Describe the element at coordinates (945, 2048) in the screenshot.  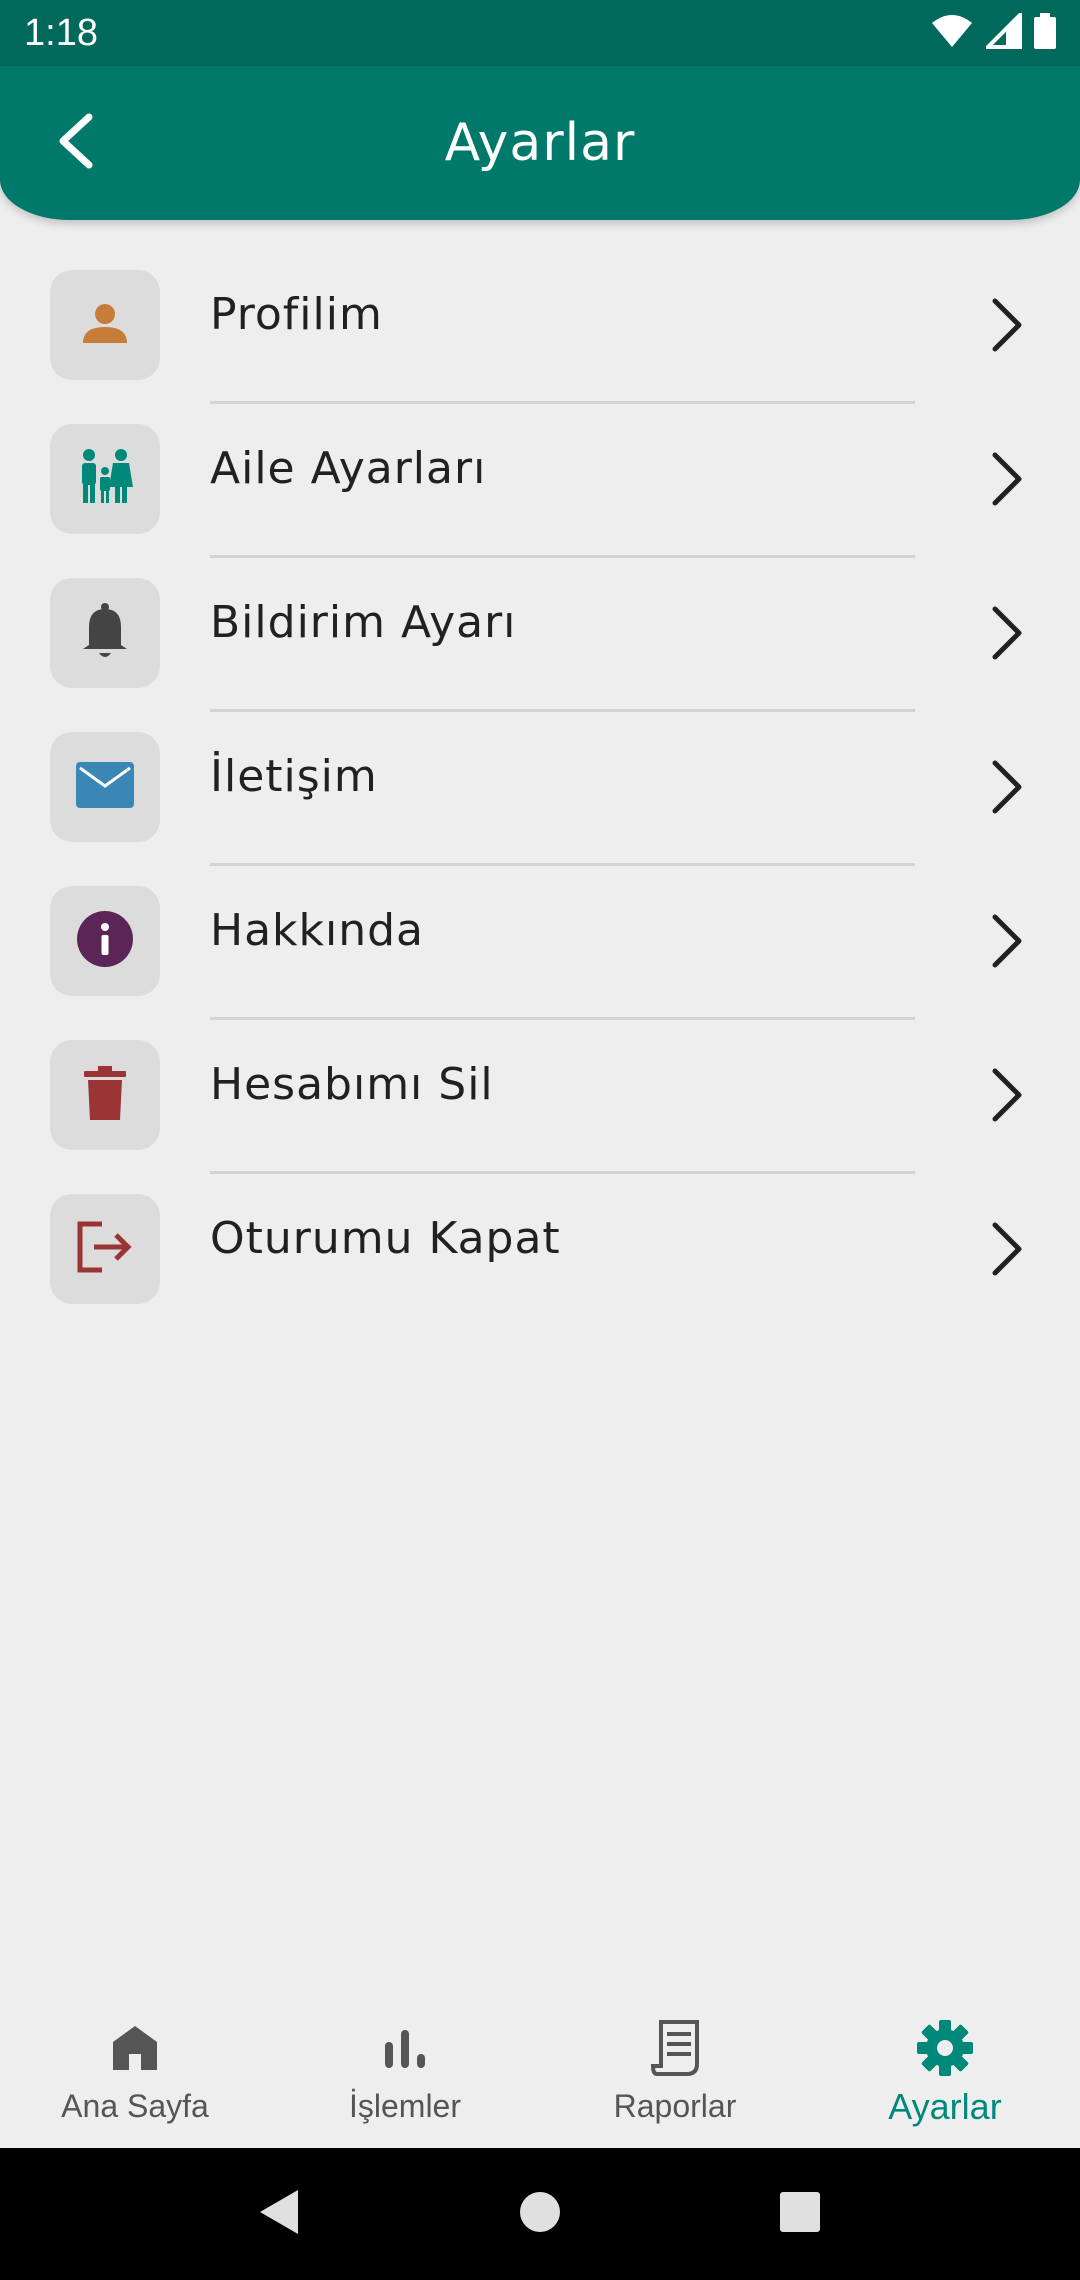
I see `gear-icon` at that location.